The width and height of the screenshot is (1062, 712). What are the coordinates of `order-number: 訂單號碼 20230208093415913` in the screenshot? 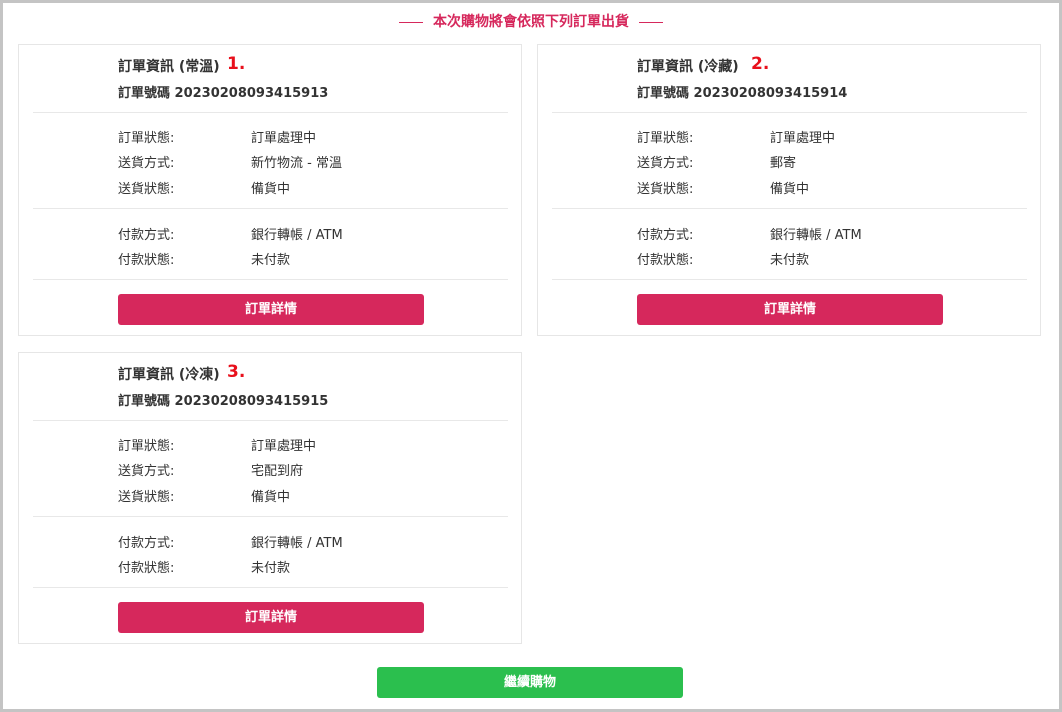 It's located at (223, 93).